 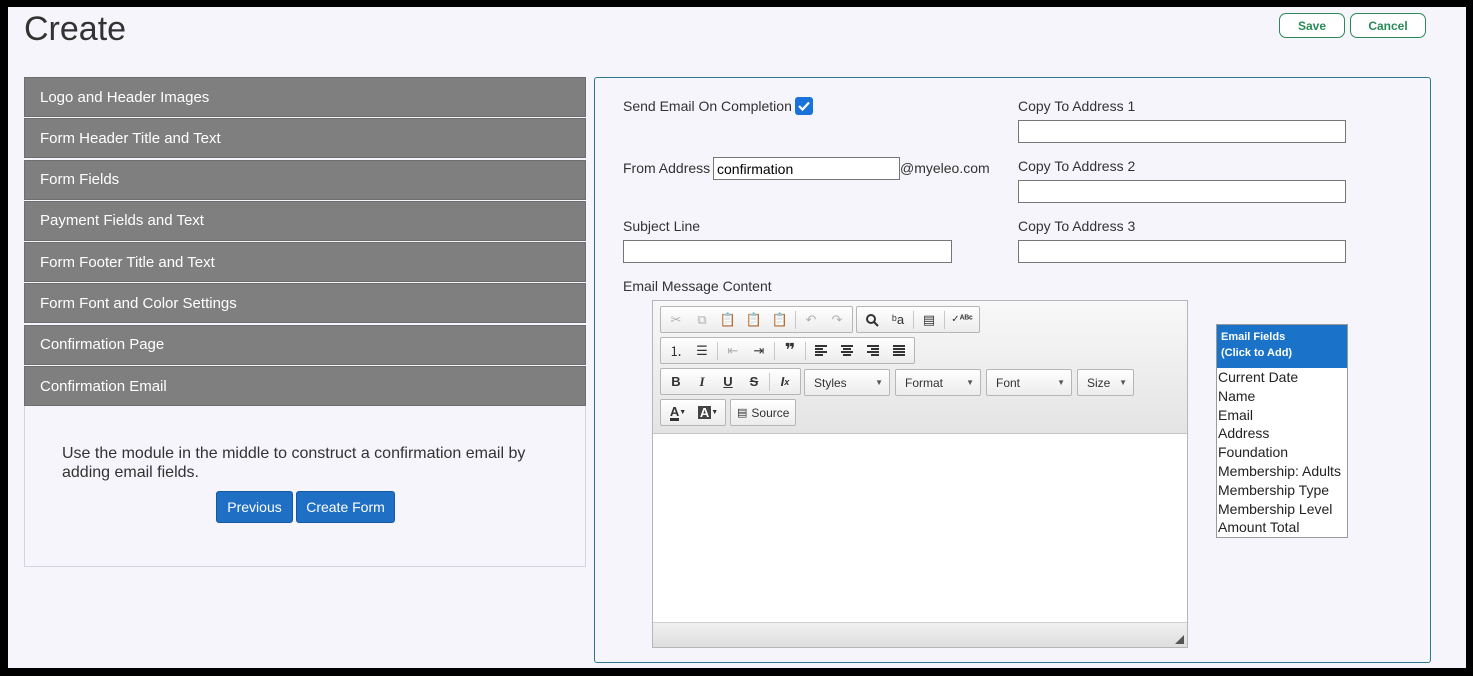 What do you see at coordinates (305, 179) in the screenshot?
I see `accordion-item-form-fields: Form Fields` at bounding box center [305, 179].